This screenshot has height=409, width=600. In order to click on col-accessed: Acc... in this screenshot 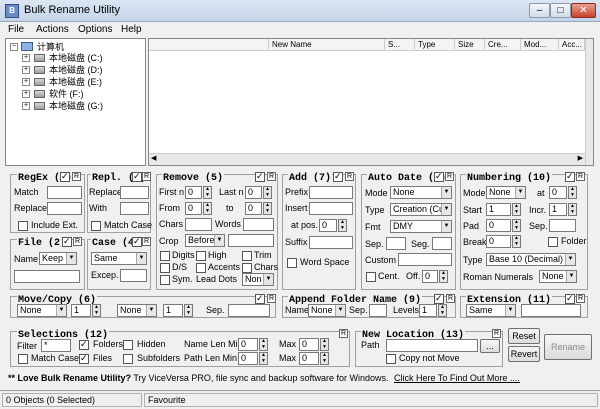, I will do `click(572, 45)`.